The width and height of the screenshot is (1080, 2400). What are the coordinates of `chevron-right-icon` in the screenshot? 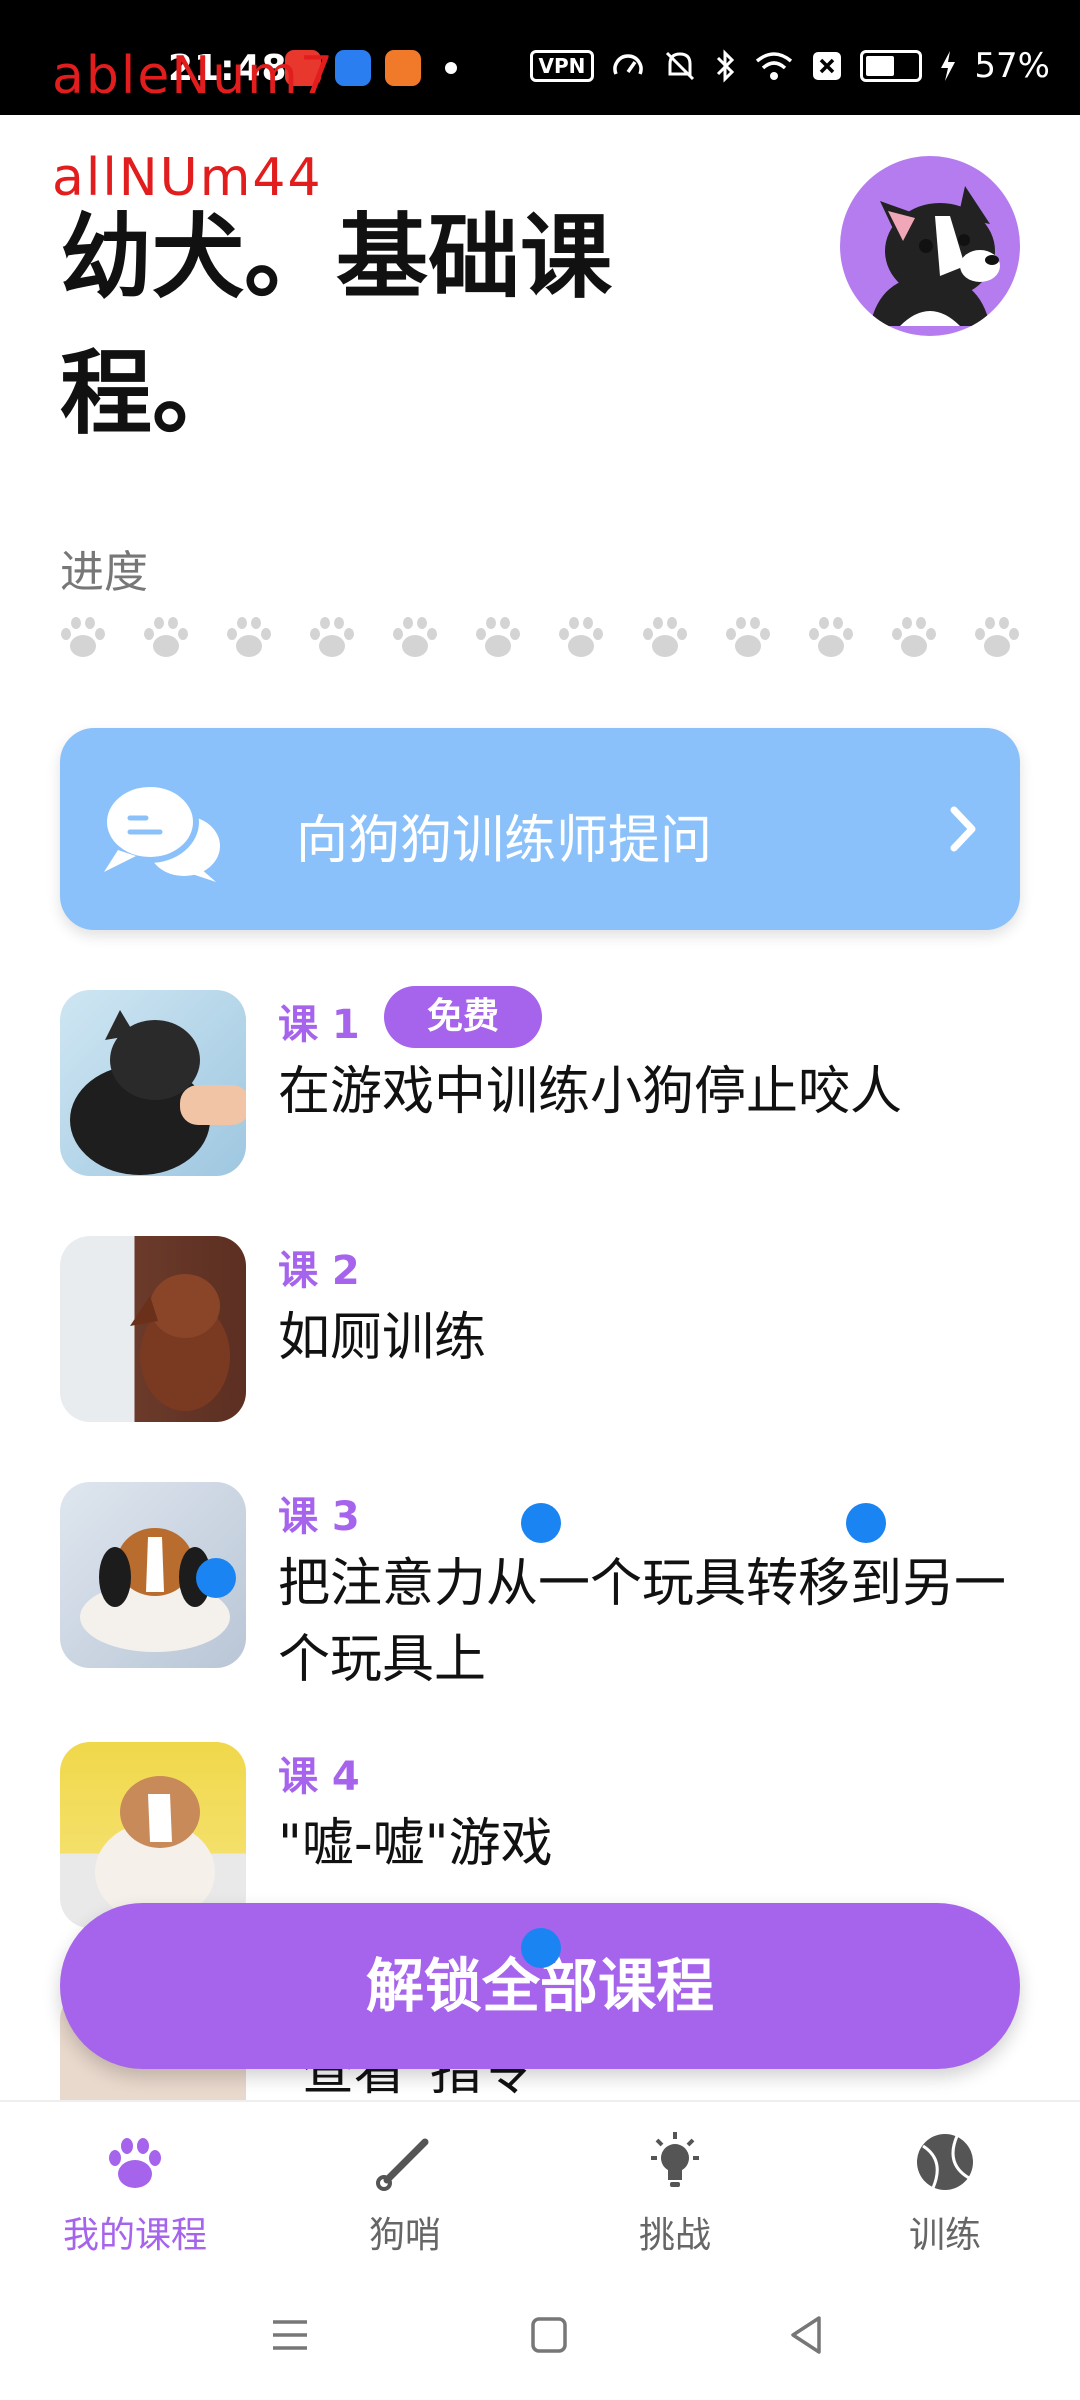 It's located at (963, 829).